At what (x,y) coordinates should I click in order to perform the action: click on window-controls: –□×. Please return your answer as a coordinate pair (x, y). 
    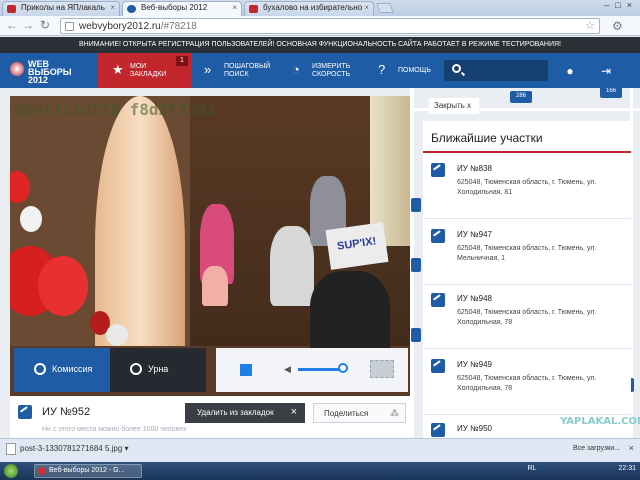
    Looking at the image, I should click on (621, 5).